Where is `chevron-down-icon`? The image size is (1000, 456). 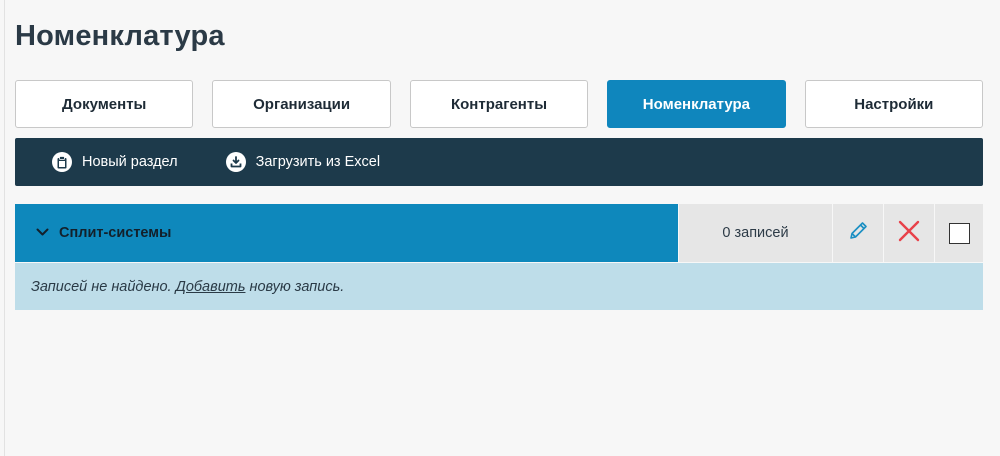
chevron-down-icon is located at coordinates (42, 233).